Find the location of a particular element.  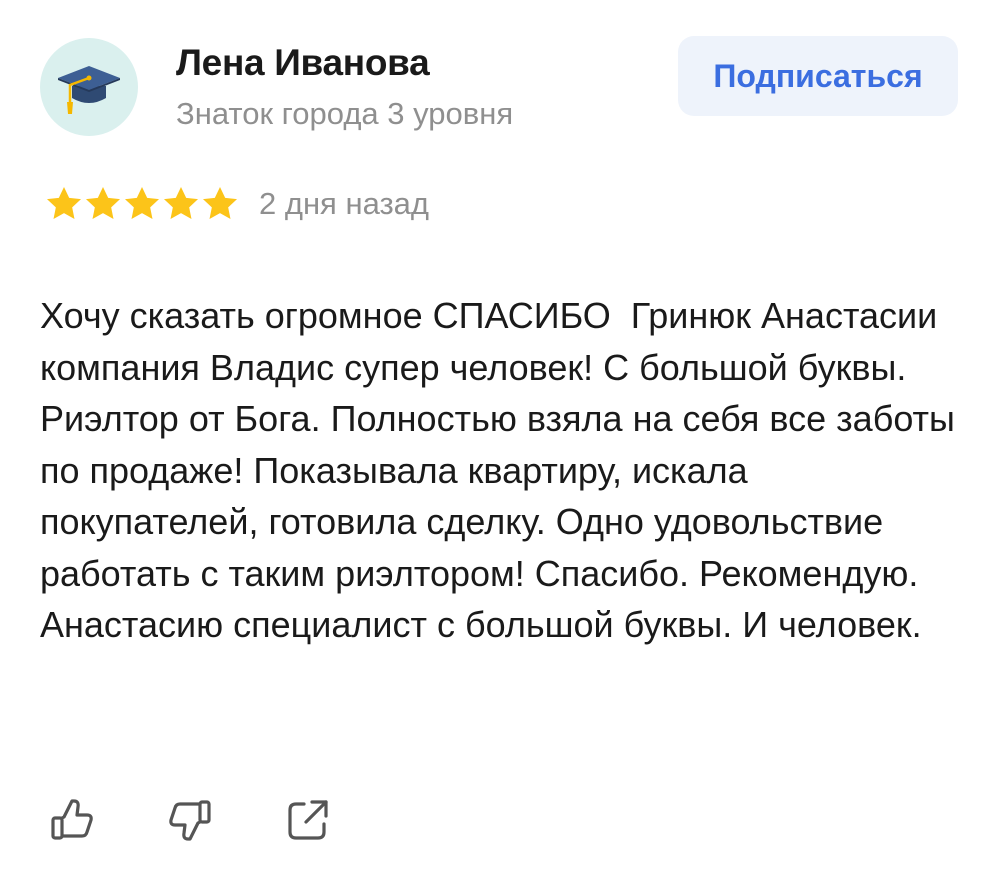

star-rating is located at coordinates (141, 204).